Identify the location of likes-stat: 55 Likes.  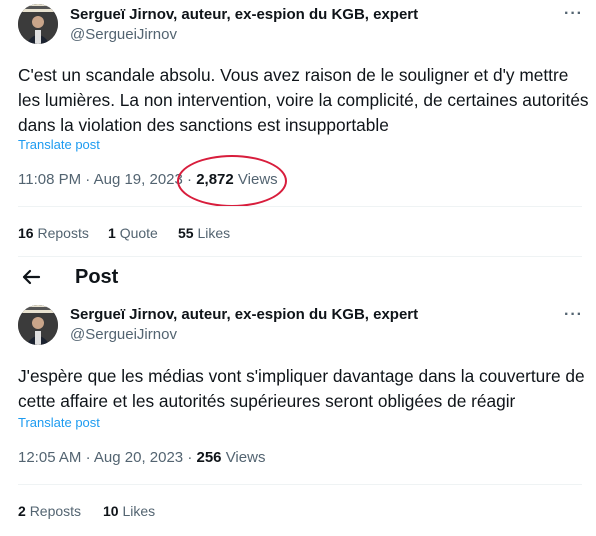
(204, 233).